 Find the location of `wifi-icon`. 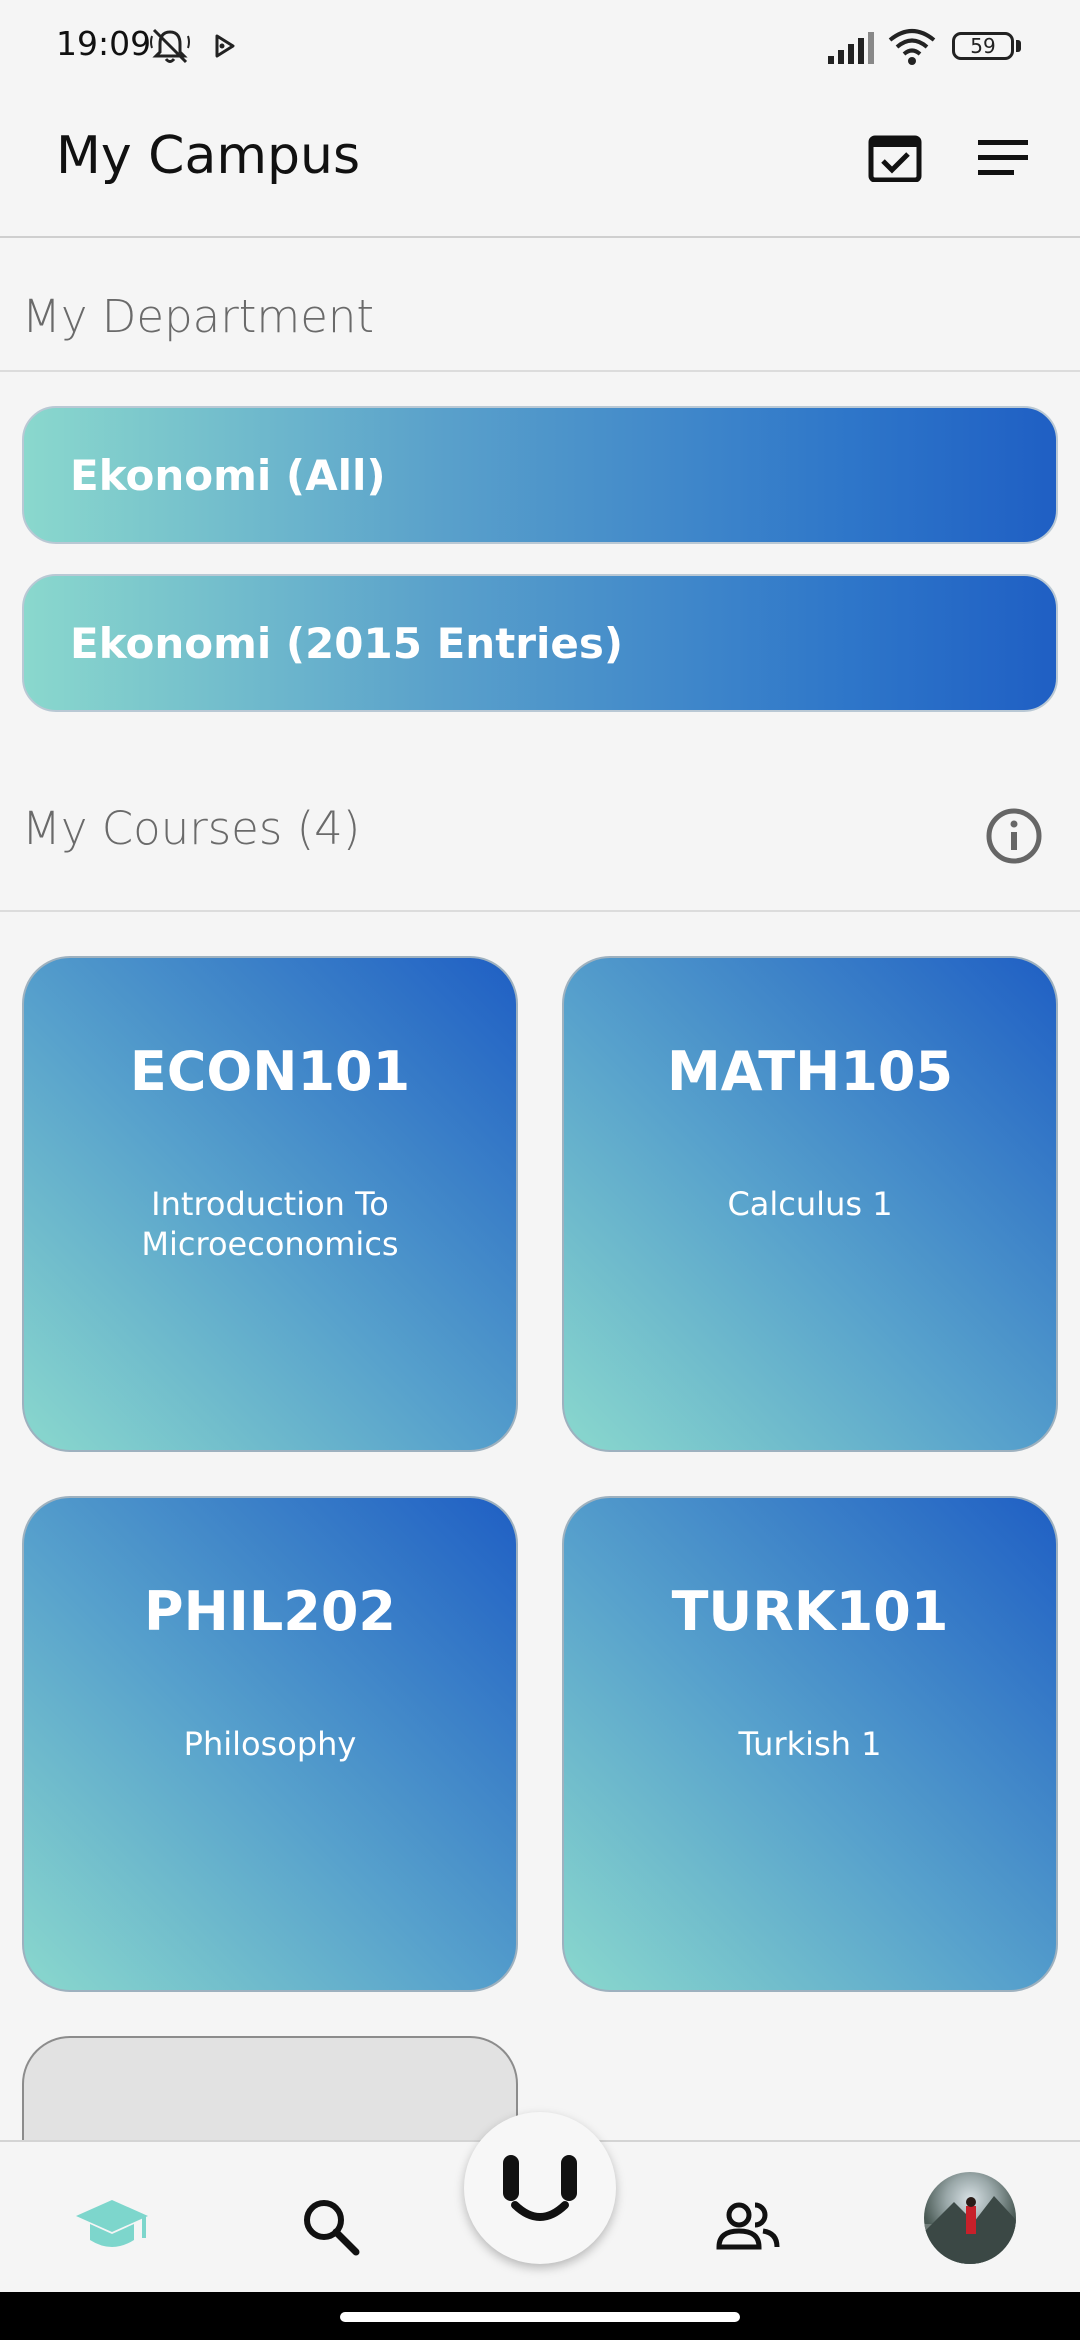

wifi-icon is located at coordinates (912, 49).